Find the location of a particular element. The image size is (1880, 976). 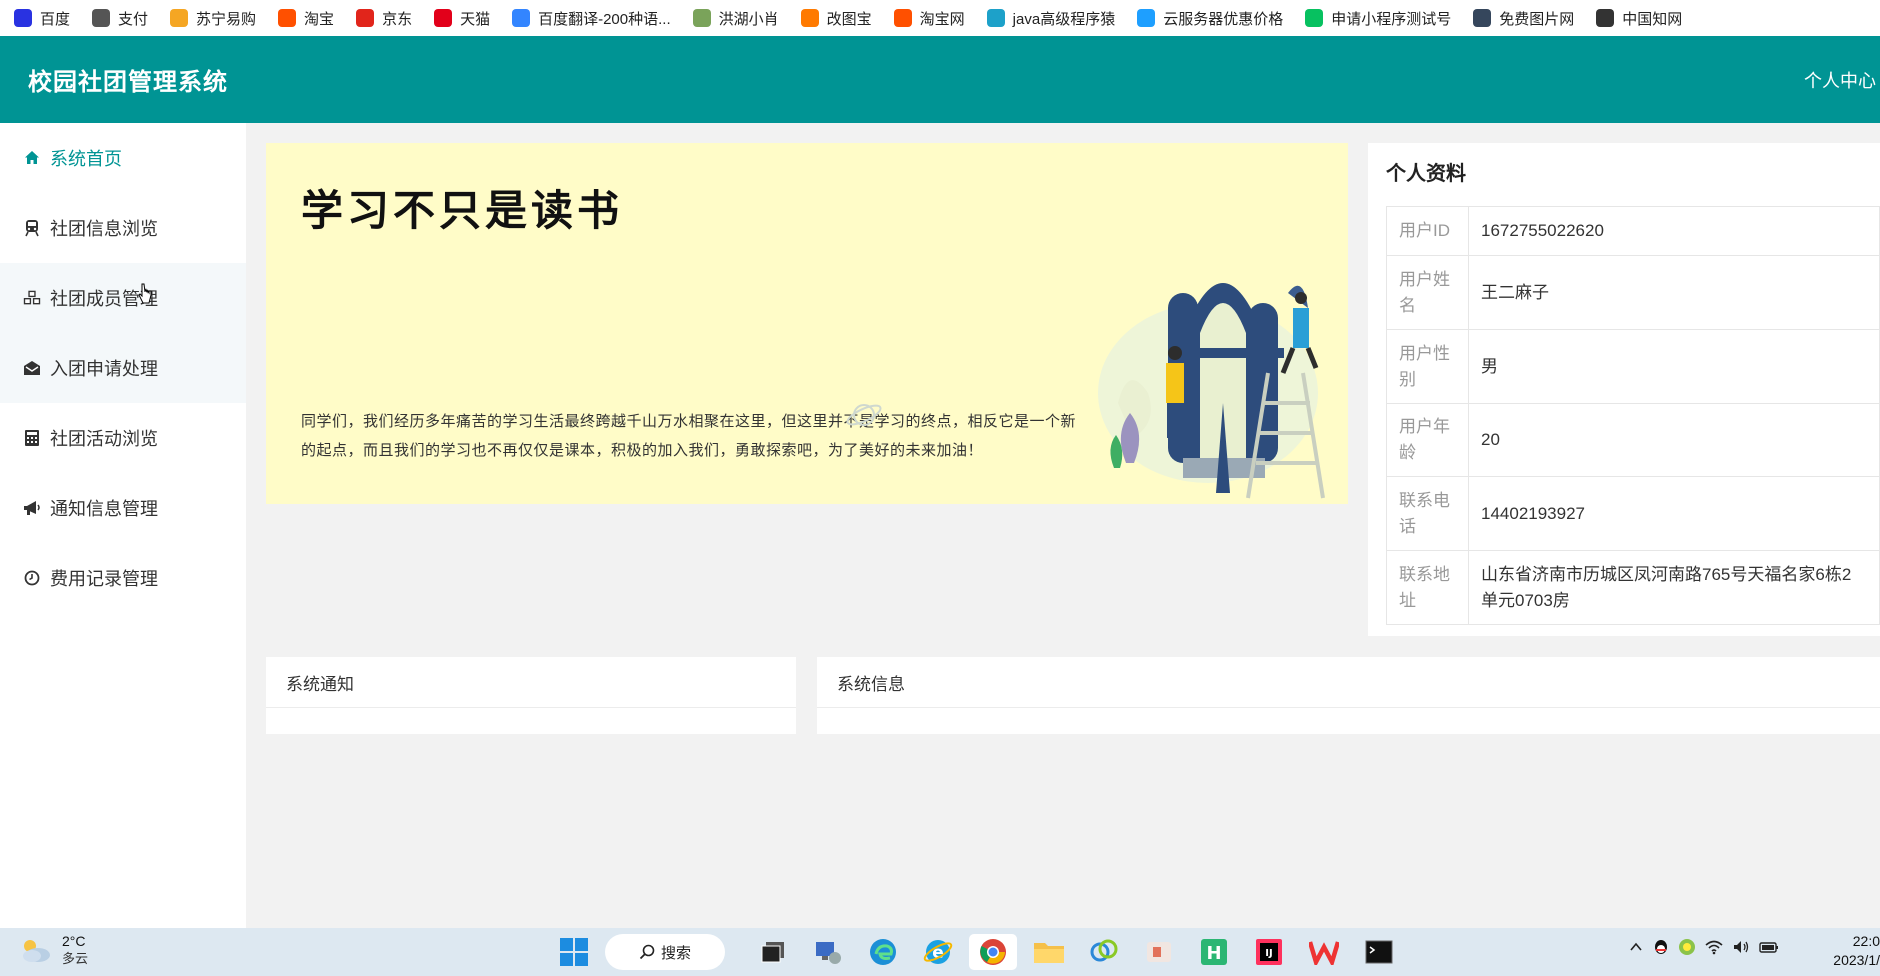

bookmark-item: 中国知网 is located at coordinates (1639, 18).